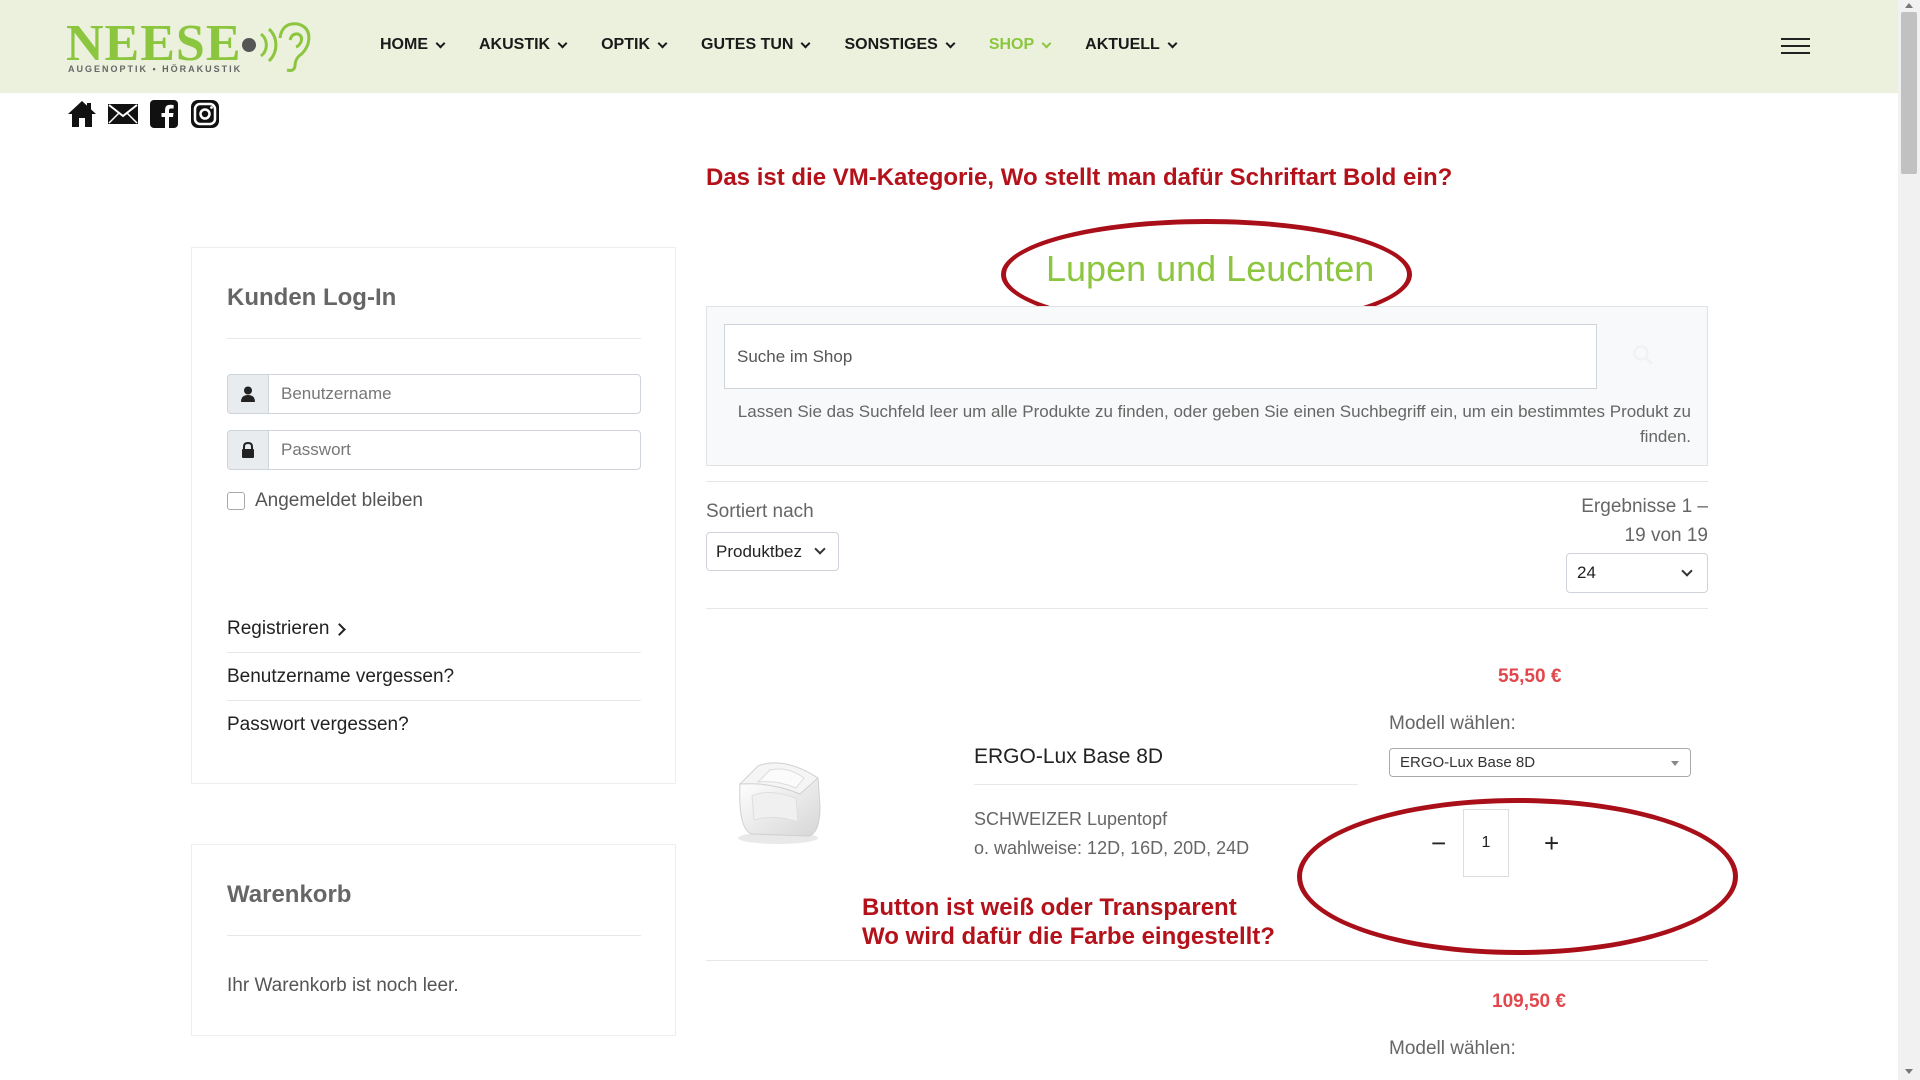 Image resolution: width=1920 pixels, height=1080 pixels. I want to click on cart-module: Warenkorb Ihr Warenkorb ist noch leer., so click(433, 940).